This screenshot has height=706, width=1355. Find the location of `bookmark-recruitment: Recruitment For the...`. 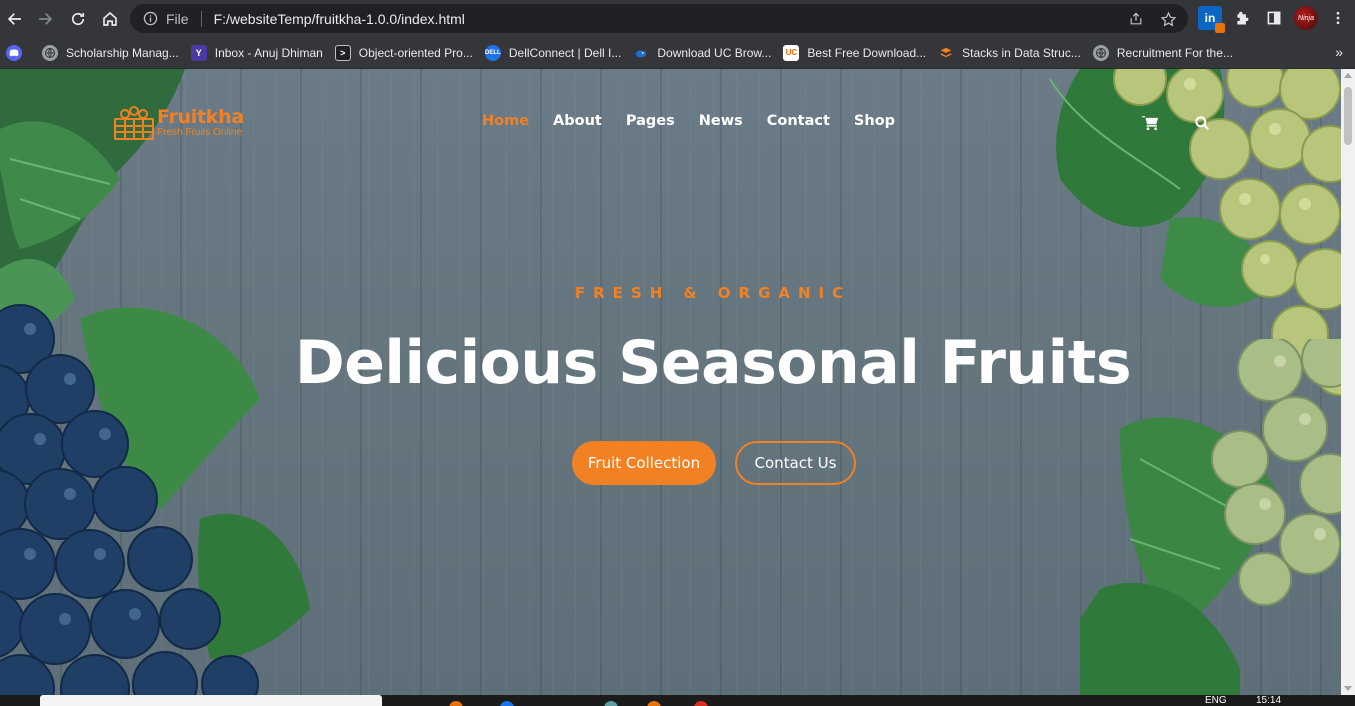

bookmark-recruitment: Recruitment For the... is located at coordinates (1163, 53).